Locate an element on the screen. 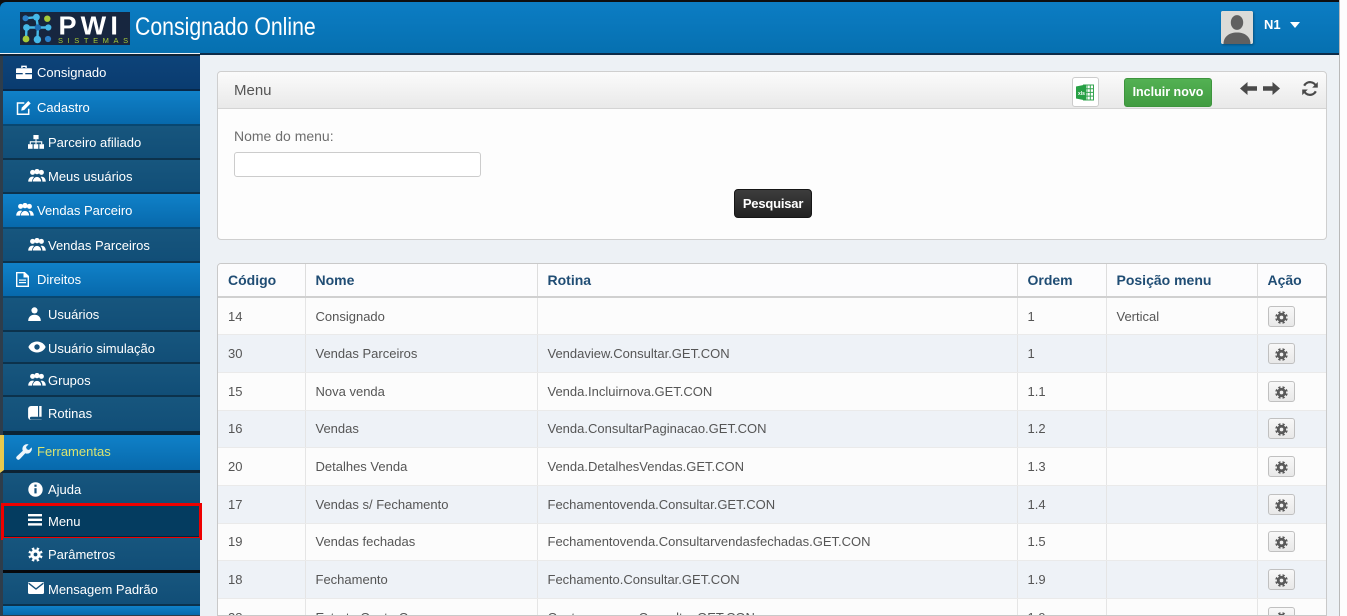 The height and width of the screenshot is (616, 1347). svg-text: xls is located at coordinates (1081, 94).